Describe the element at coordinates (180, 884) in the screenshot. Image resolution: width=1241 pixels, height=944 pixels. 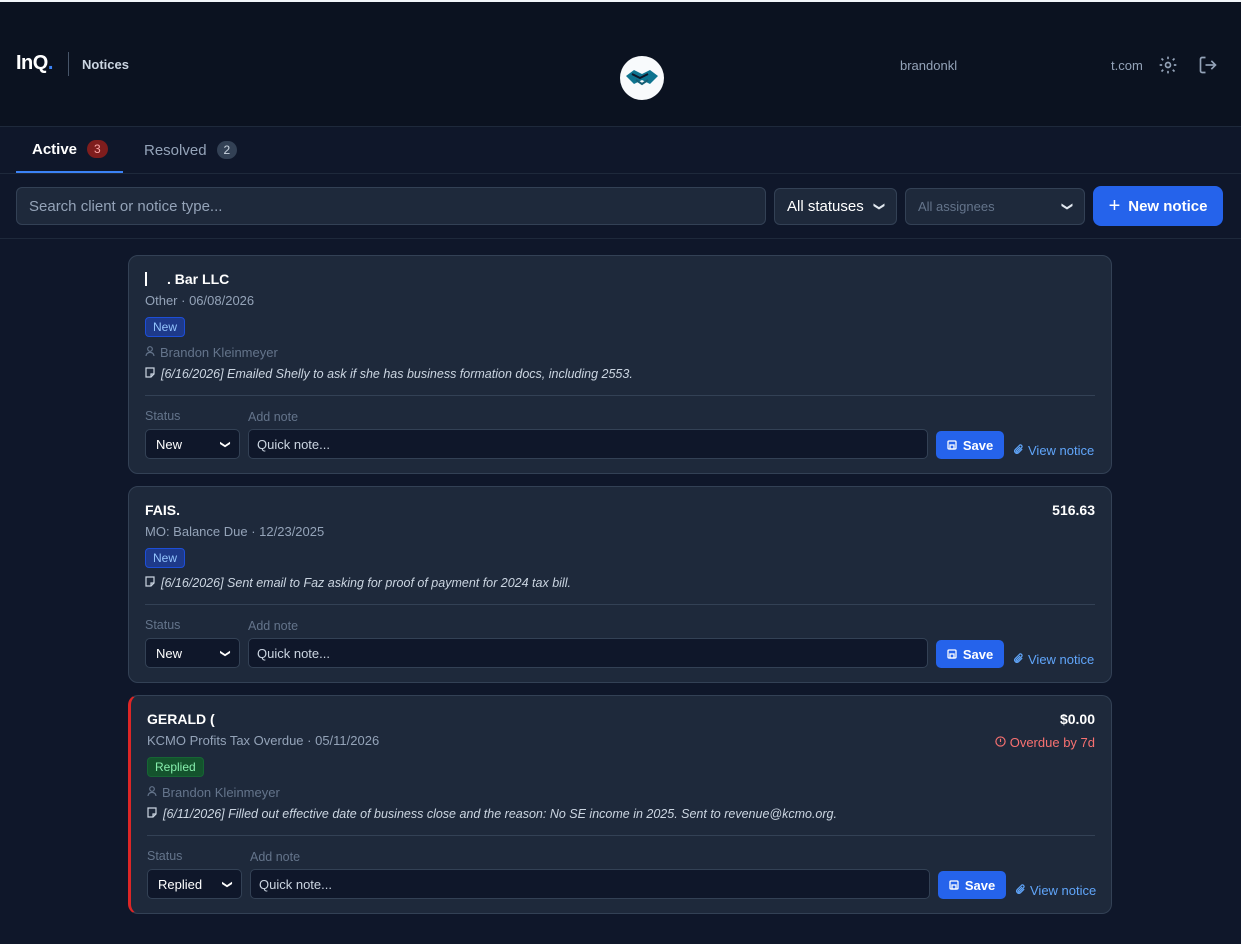
I see `select-value: Replied` at that location.